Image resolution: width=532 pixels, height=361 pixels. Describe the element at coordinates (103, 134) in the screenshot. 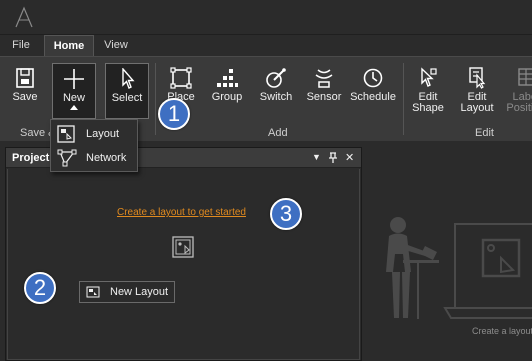

I see `dropdown-layout-label: Layout` at that location.